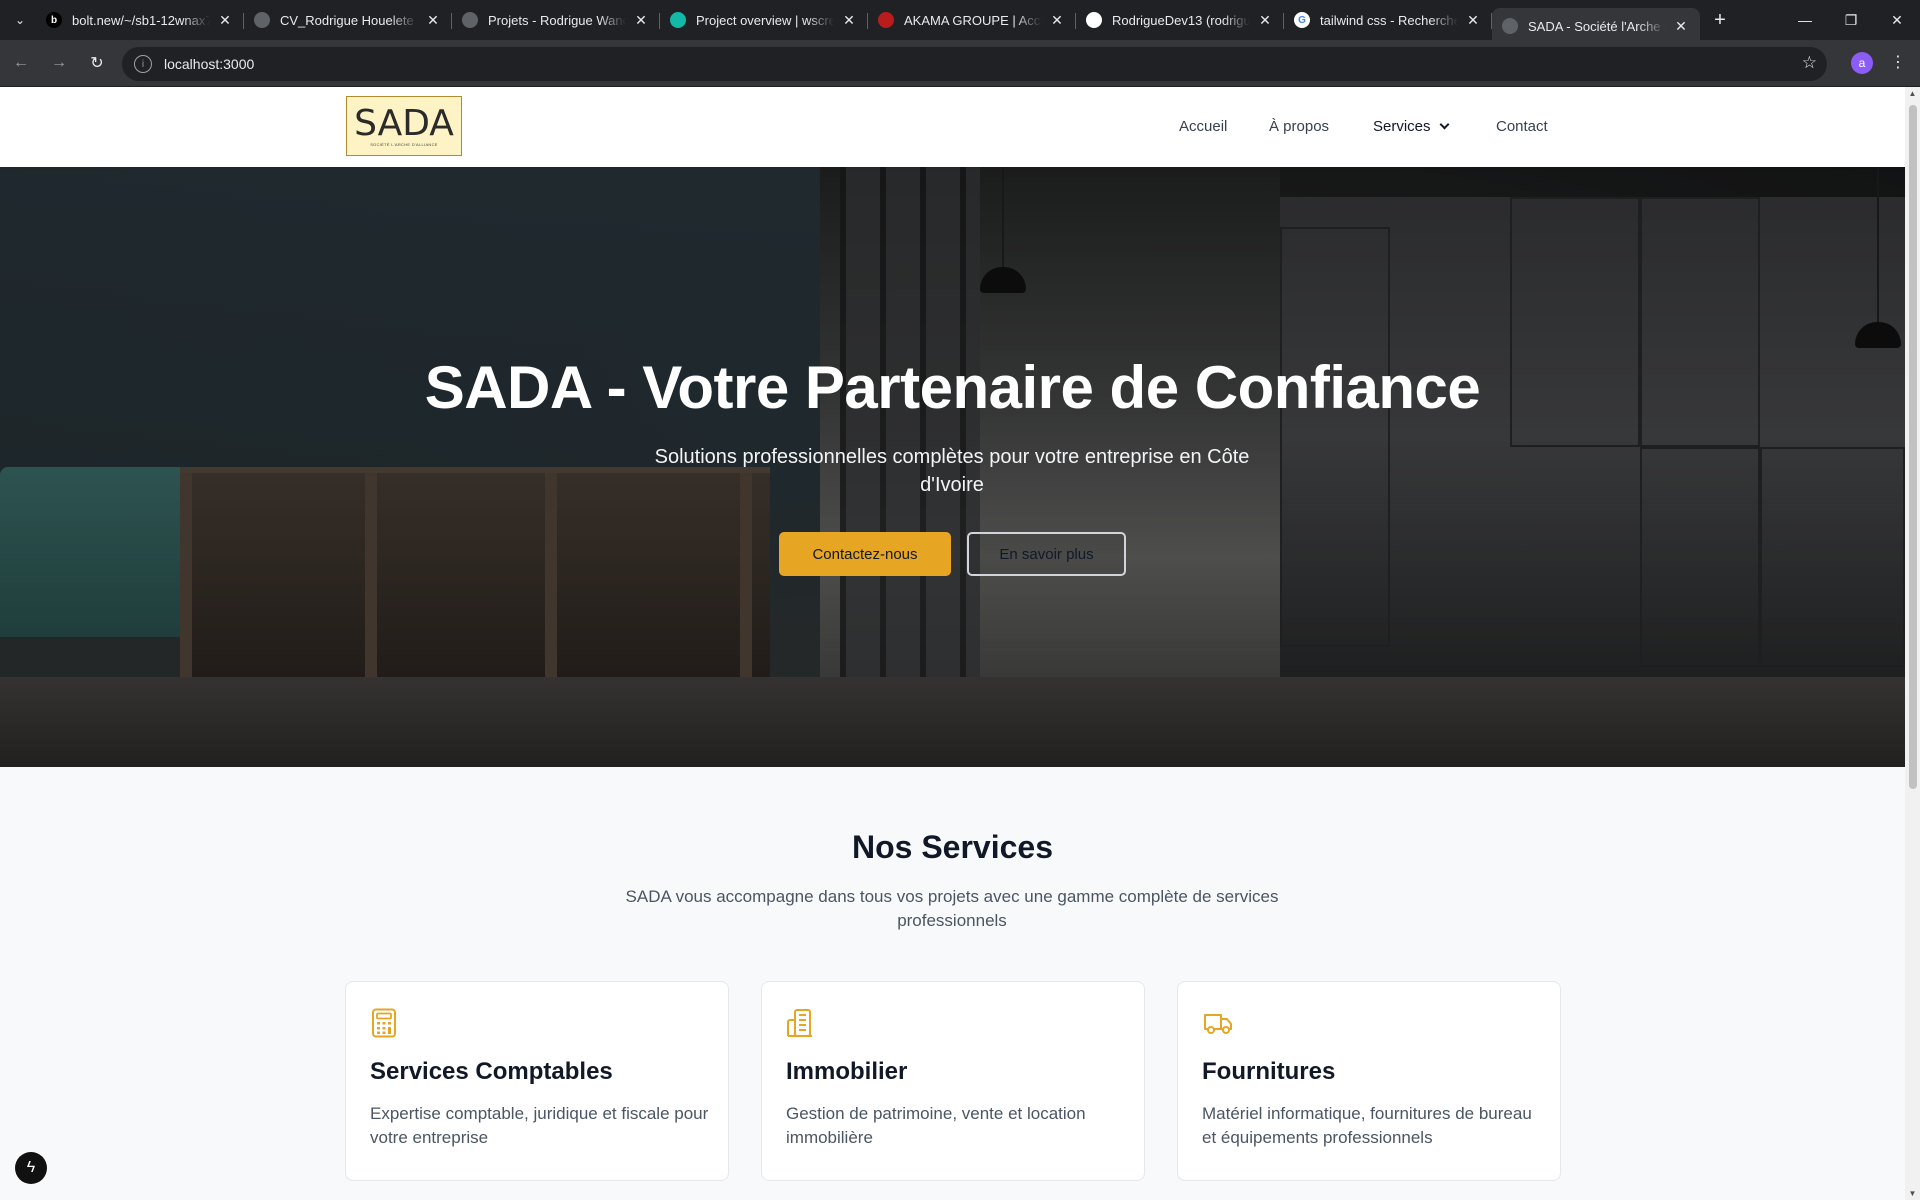 Image resolution: width=1920 pixels, height=1200 pixels. What do you see at coordinates (1805, 20) in the screenshot?
I see `minimize-button: —` at bounding box center [1805, 20].